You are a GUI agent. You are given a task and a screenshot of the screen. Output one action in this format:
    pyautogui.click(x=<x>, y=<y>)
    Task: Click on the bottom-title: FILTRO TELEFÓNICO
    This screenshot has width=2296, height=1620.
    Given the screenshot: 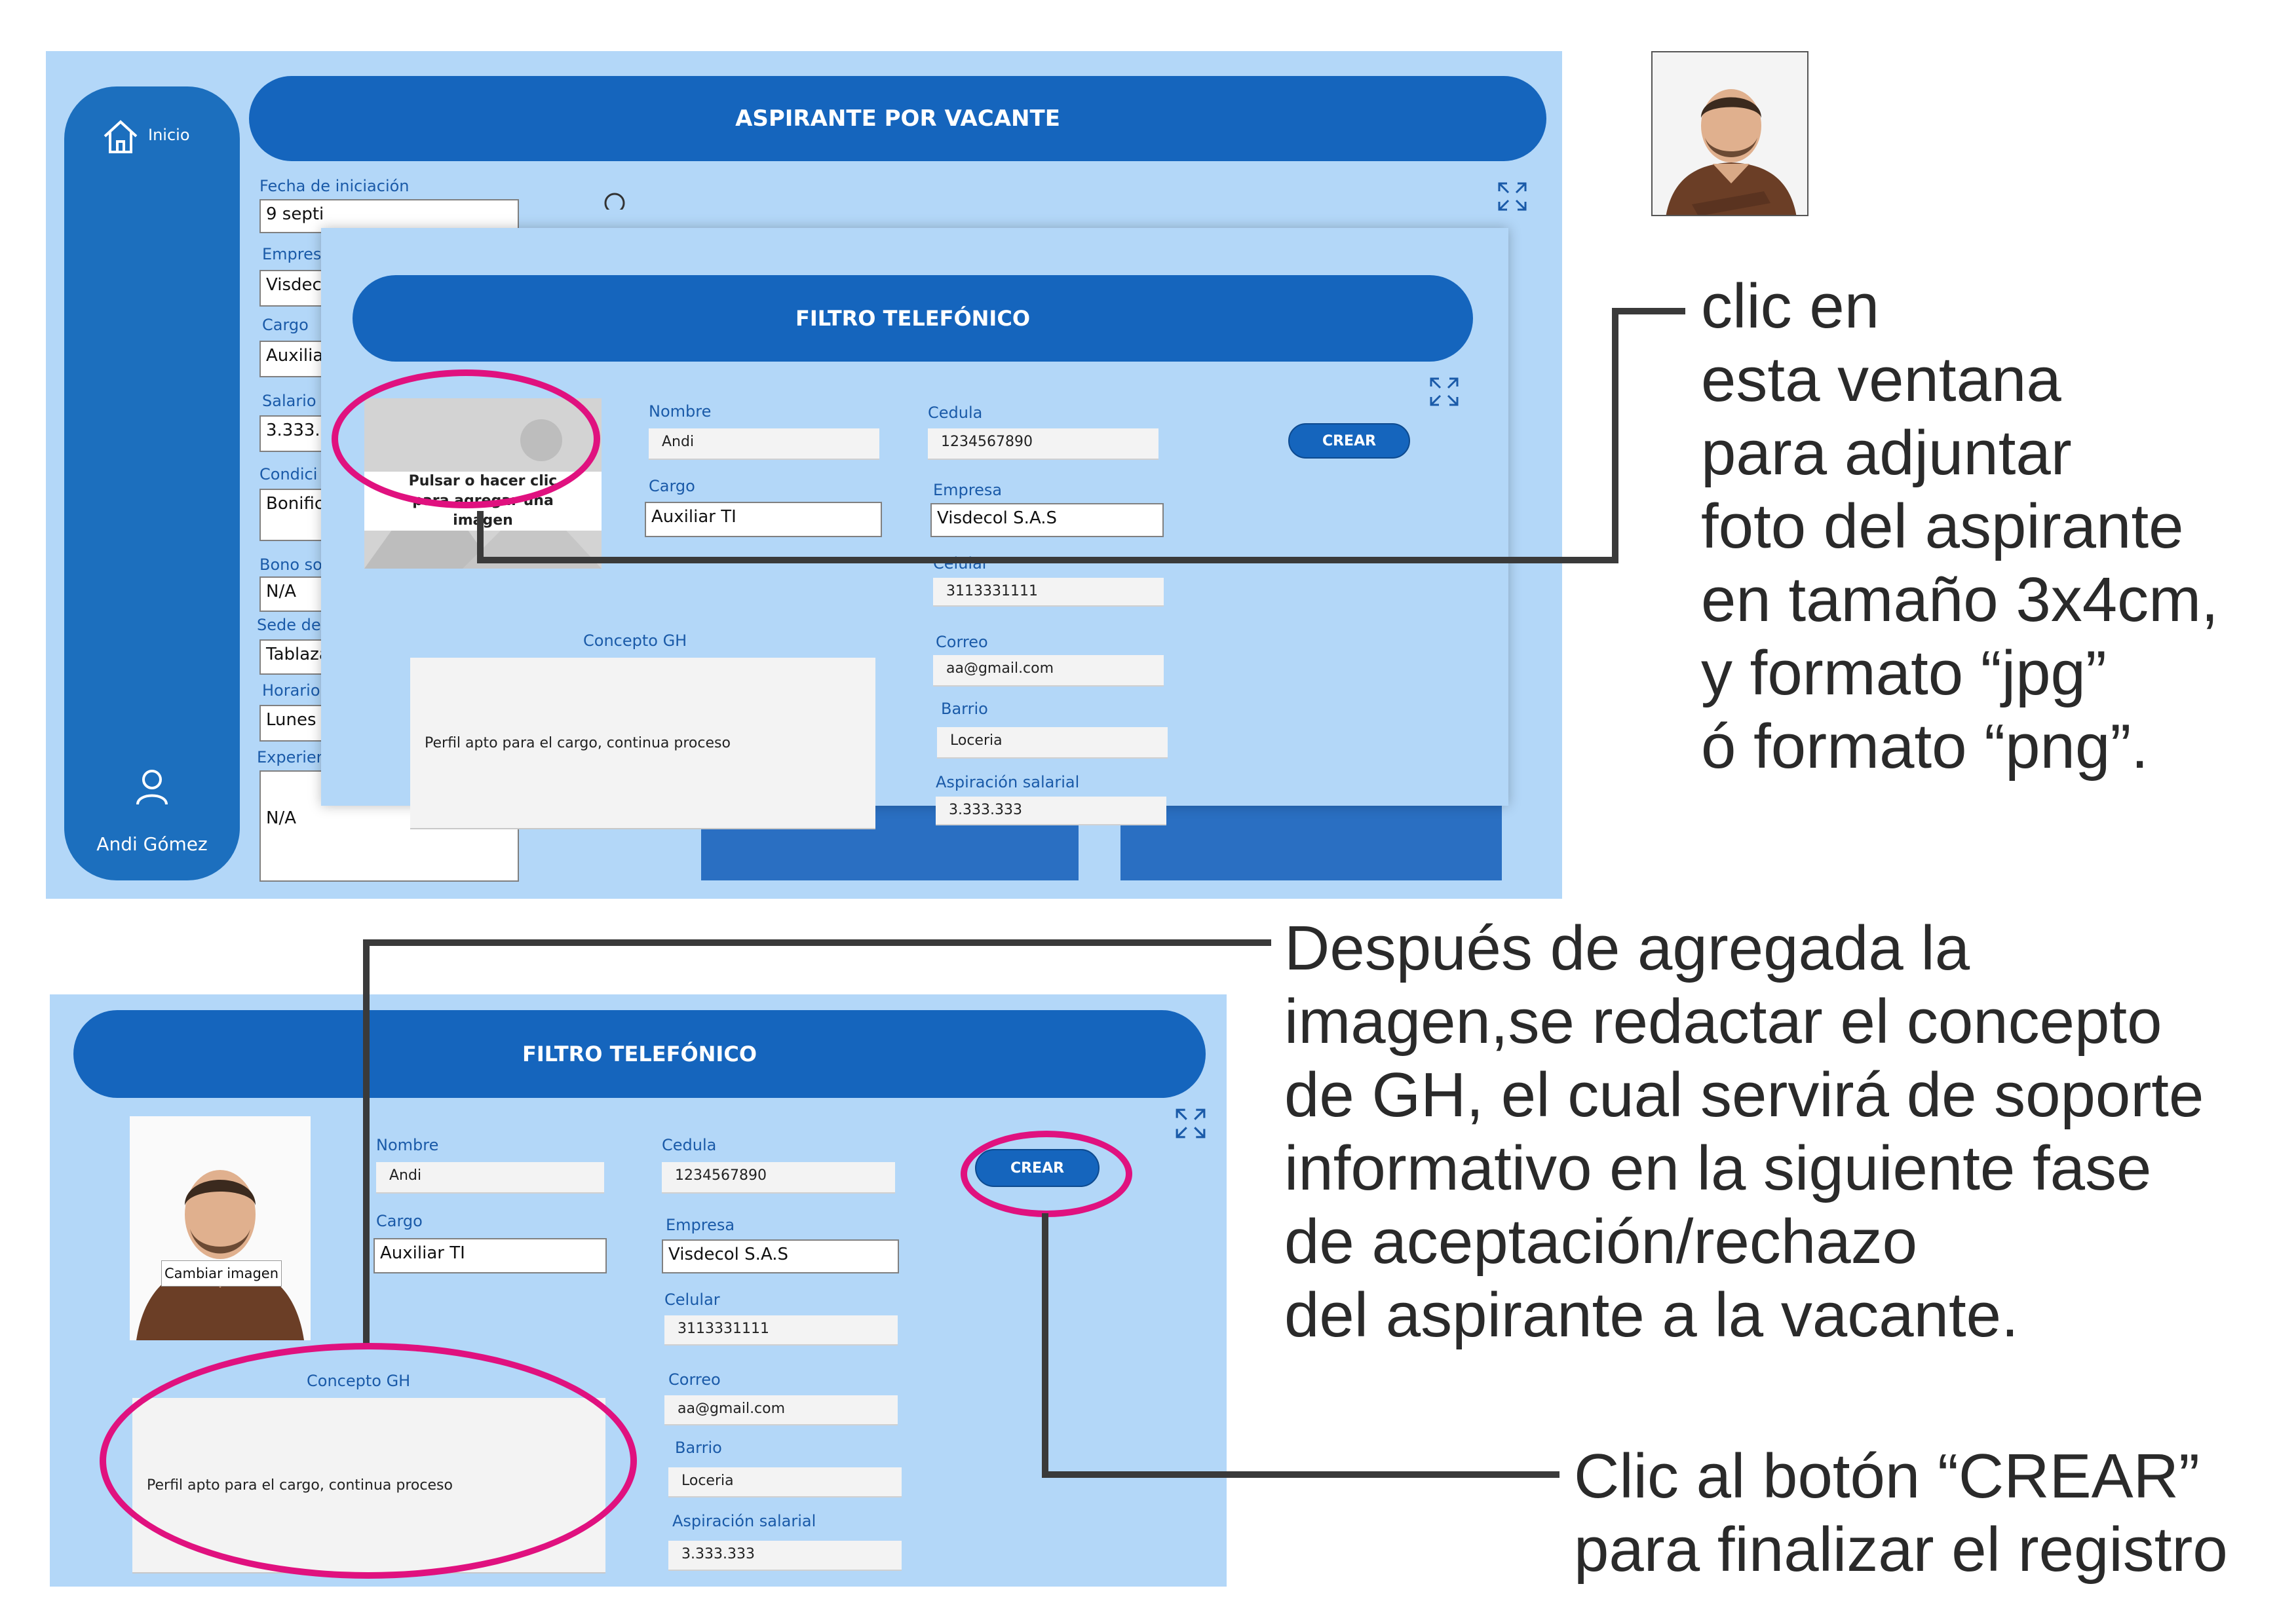 What is the action you would take?
    pyautogui.click(x=639, y=1054)
    